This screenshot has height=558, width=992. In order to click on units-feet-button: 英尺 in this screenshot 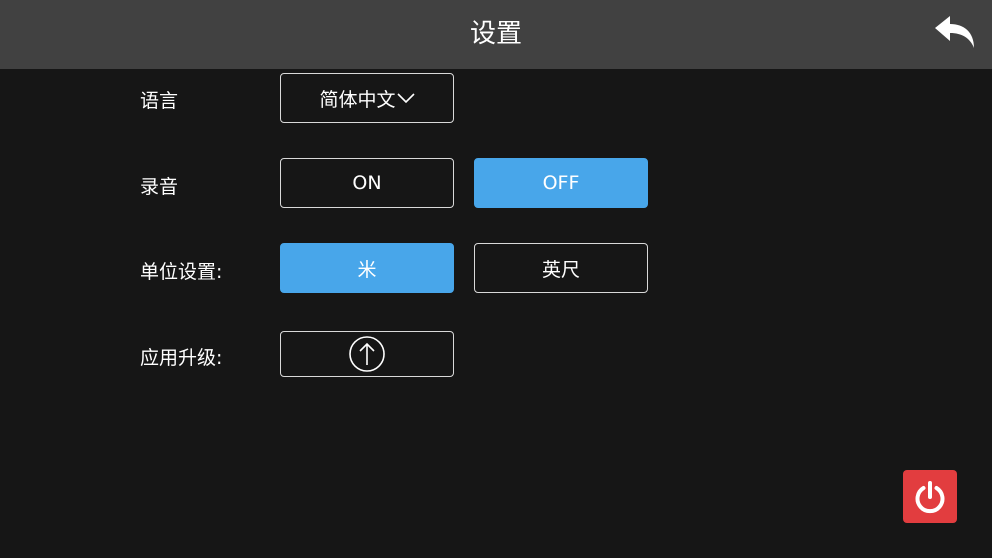, I will do `click(561, 268)`.